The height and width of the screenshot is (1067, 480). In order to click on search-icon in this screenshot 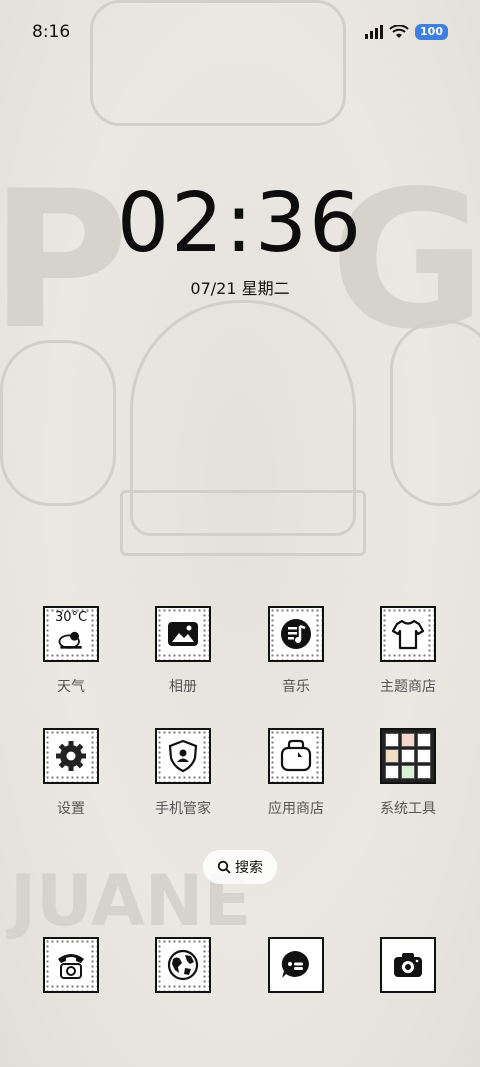, I will do `click(224, 867)`.